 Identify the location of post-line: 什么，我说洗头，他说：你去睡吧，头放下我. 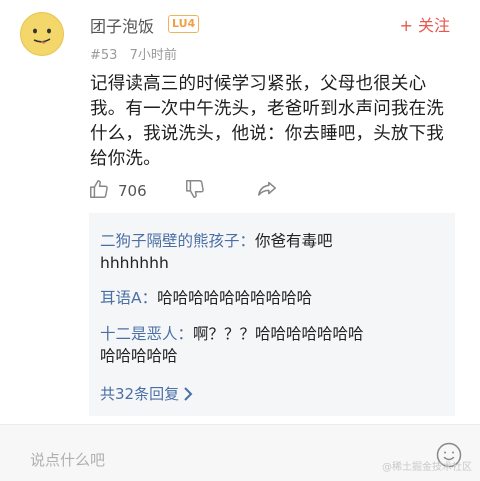
(267, 134).